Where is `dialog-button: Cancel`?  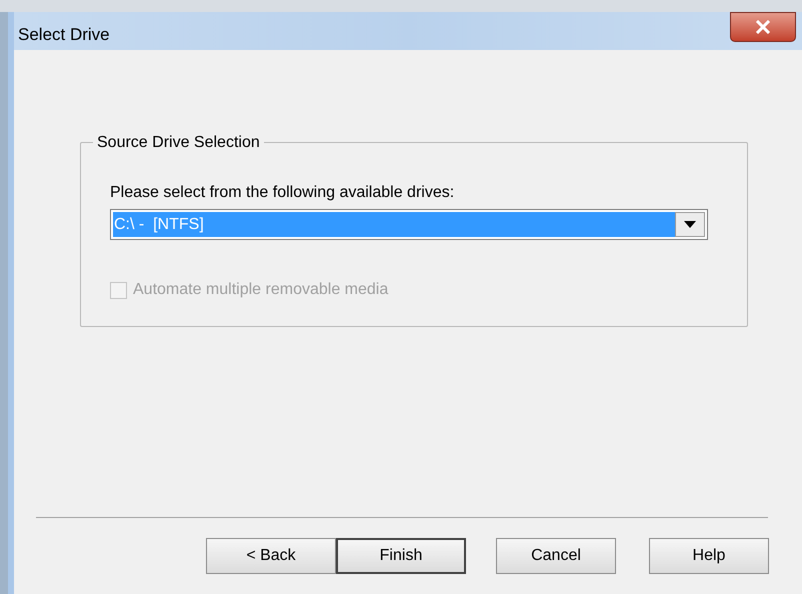
dialog-button: Cancel is located at coordinates (556, 556).